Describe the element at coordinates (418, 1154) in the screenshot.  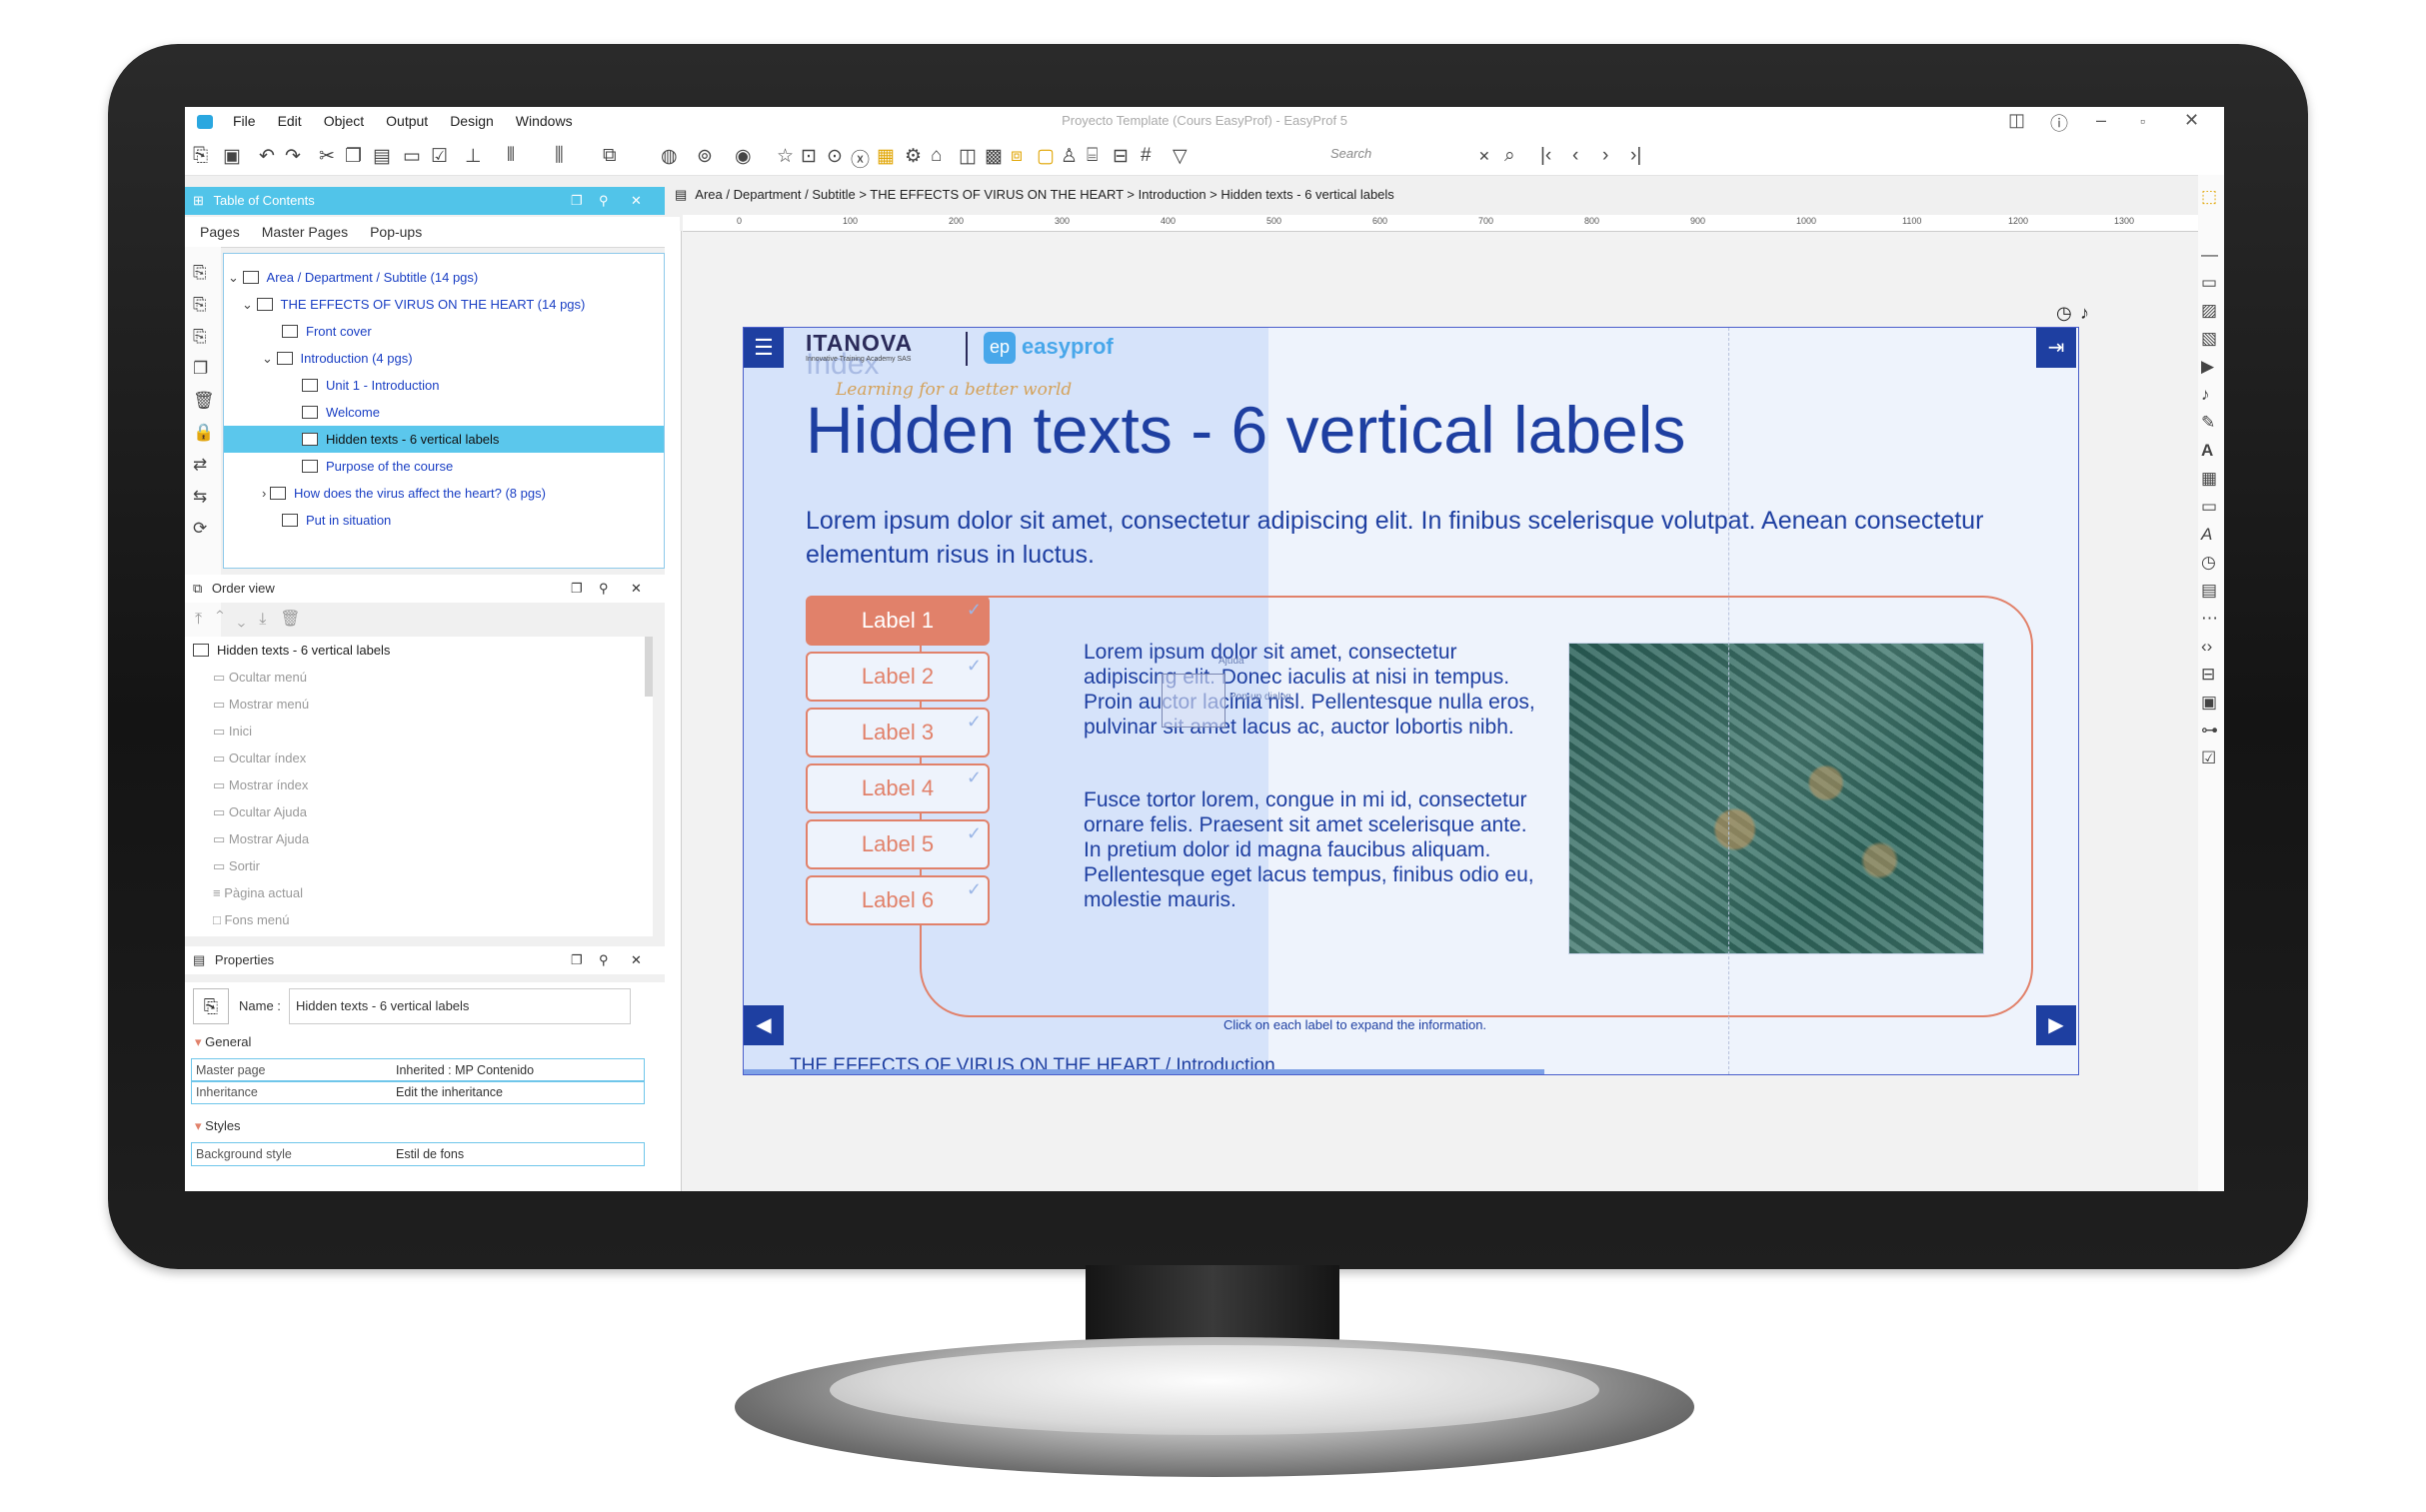
I see `background-style-row: Background style Estil de fons` at that location.